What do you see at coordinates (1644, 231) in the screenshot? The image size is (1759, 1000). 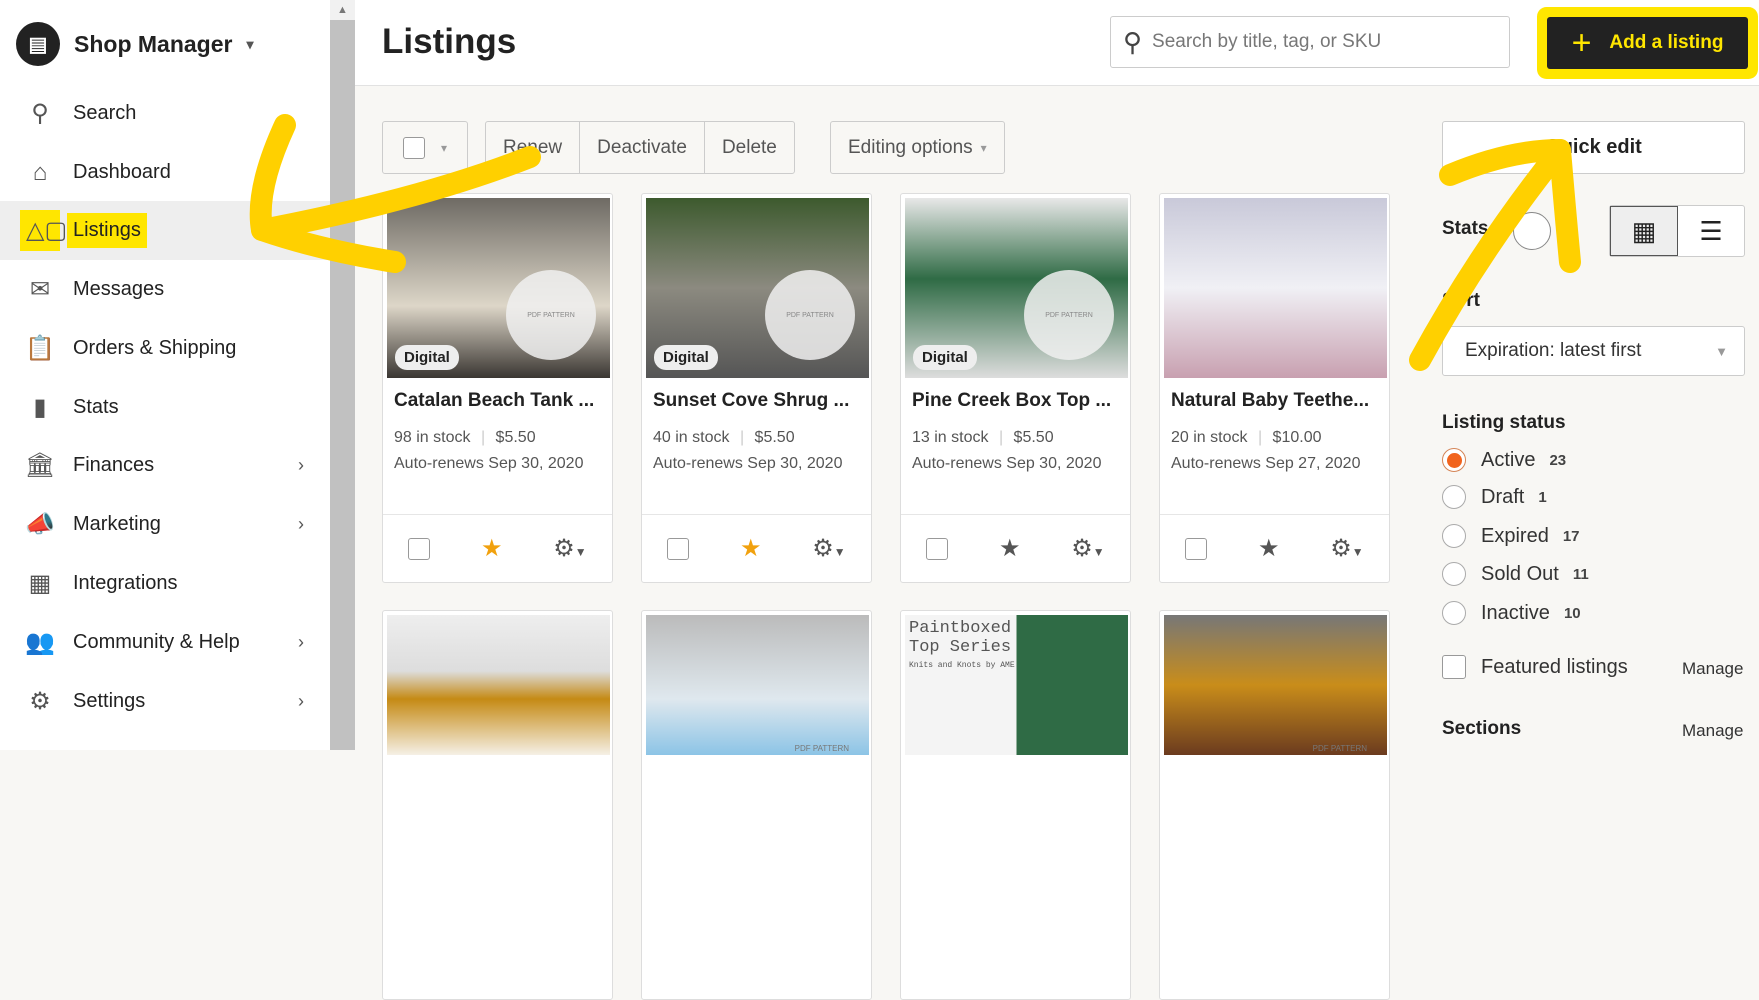 I see `grid-view-button: ▦` at bounding box center [1644, 231].